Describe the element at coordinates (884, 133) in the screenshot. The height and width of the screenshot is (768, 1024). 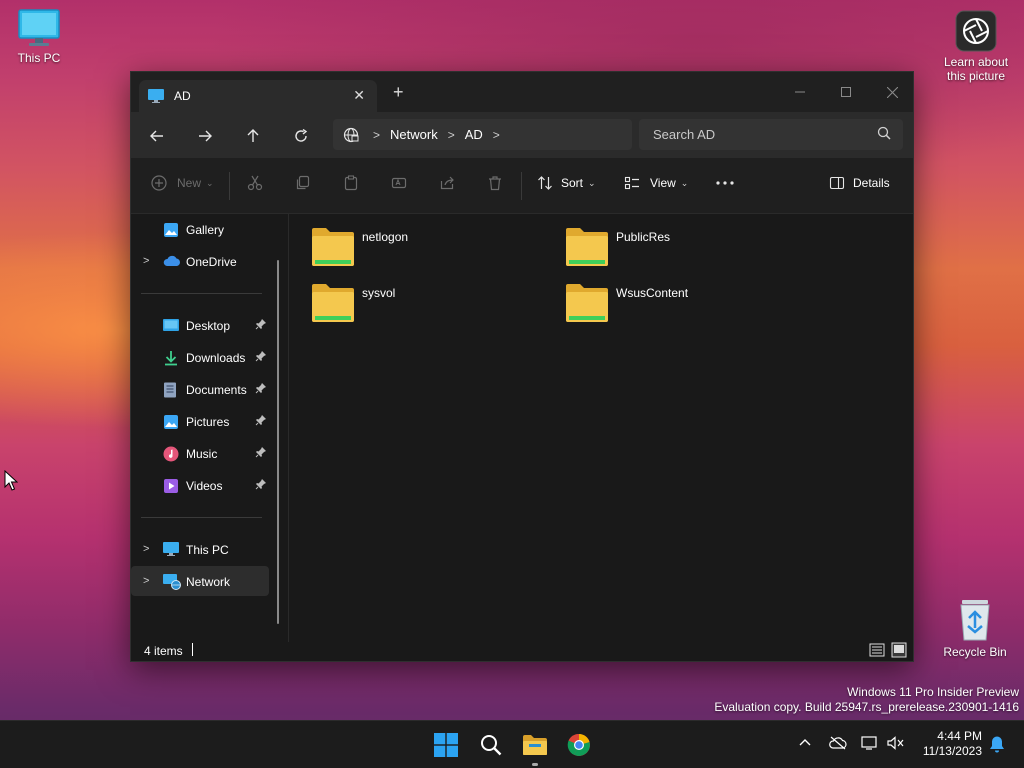
I see `search-icon` at that location.